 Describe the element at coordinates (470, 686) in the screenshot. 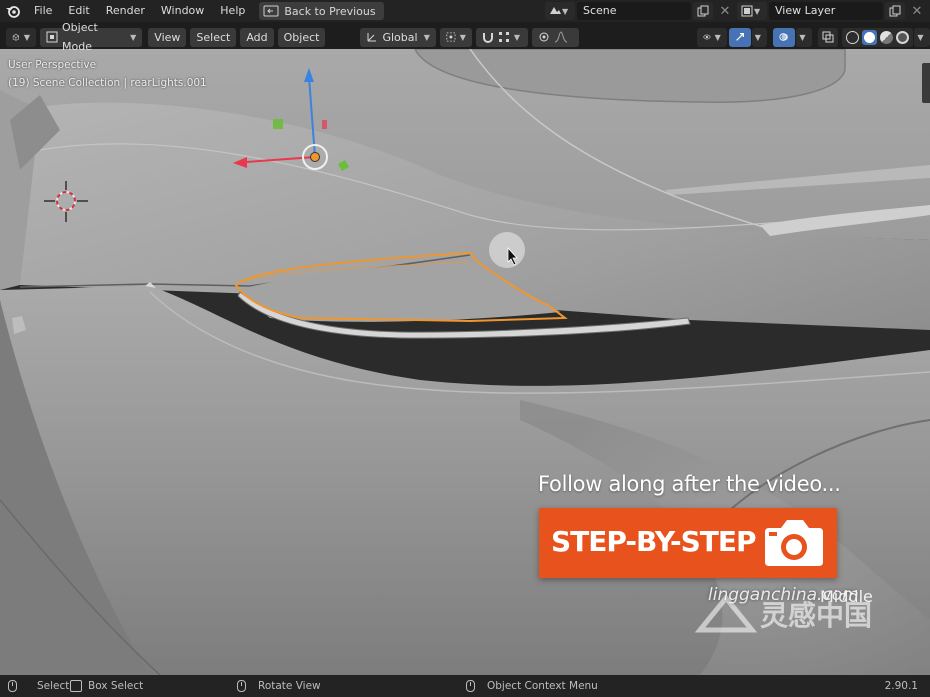

I see `right-mouse-icon` at that location.